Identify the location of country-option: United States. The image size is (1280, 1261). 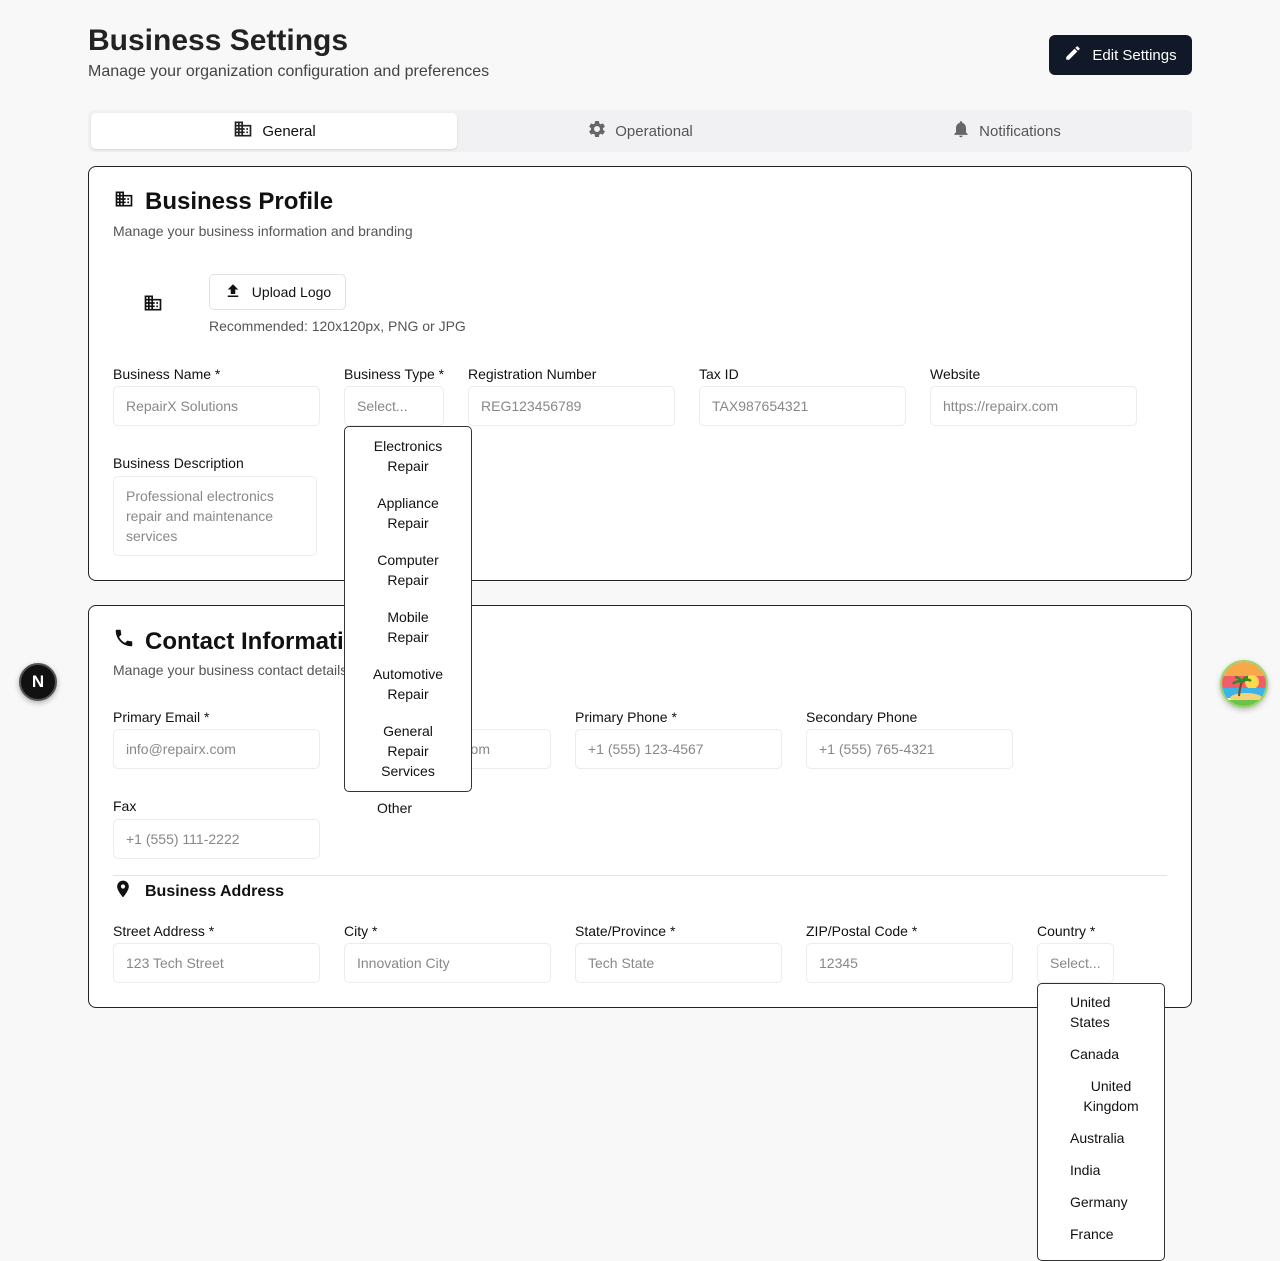
(1101, 1014).